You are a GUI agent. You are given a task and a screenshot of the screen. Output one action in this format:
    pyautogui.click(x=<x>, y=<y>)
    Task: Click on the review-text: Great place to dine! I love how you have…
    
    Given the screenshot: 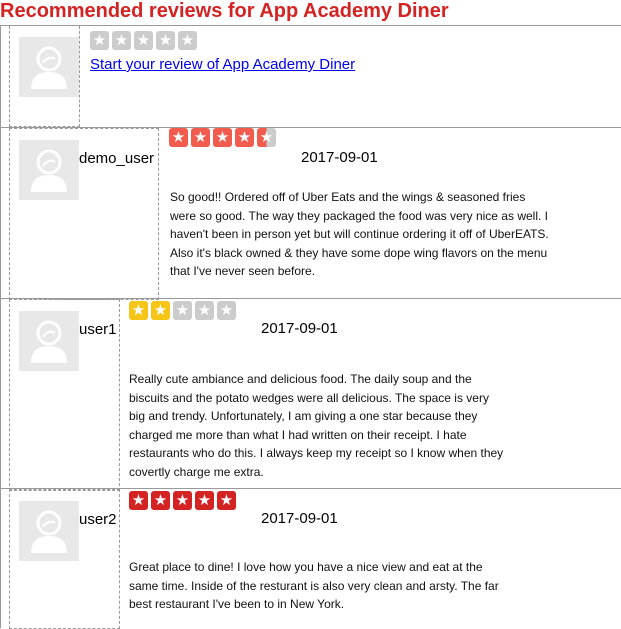 What is the action you would take?
    pyautogui.click(x=314, y=585)
    